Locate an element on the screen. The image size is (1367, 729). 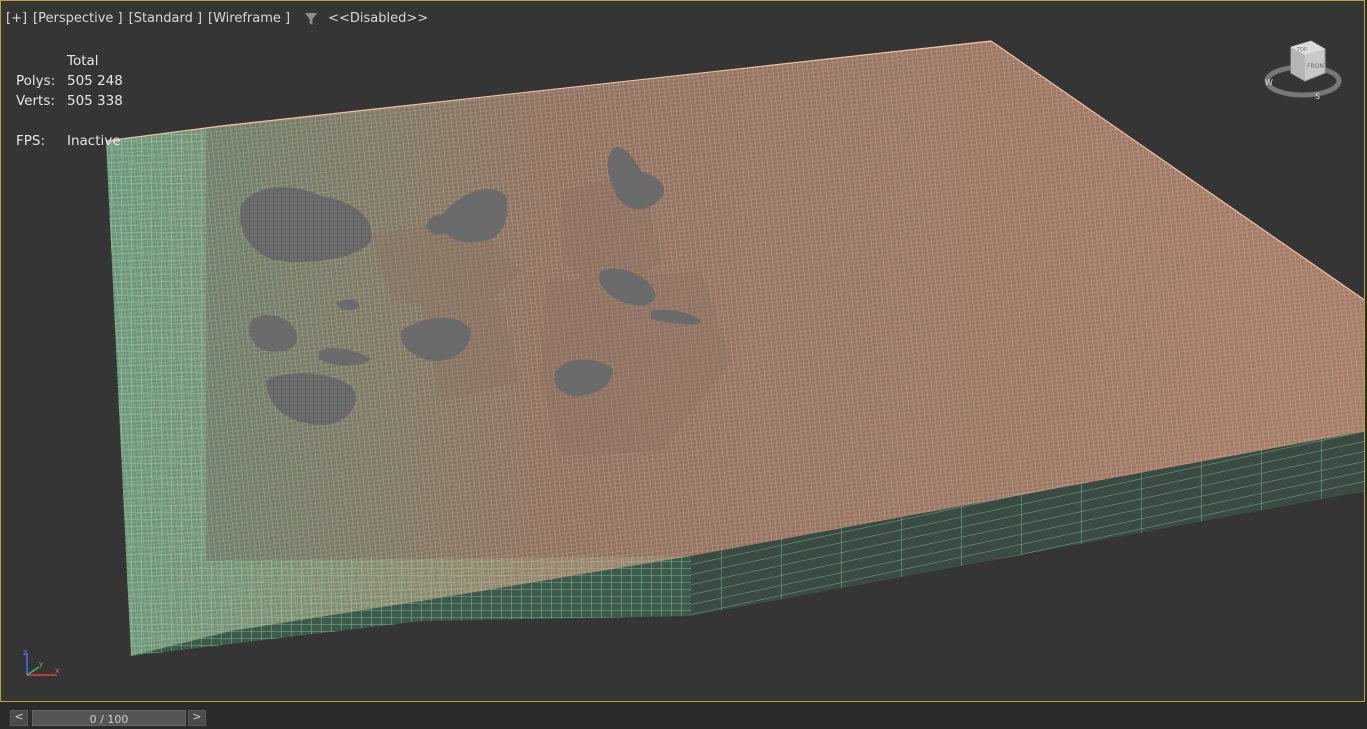
polys-value: 505 248 is located at coordinates (95, 81).